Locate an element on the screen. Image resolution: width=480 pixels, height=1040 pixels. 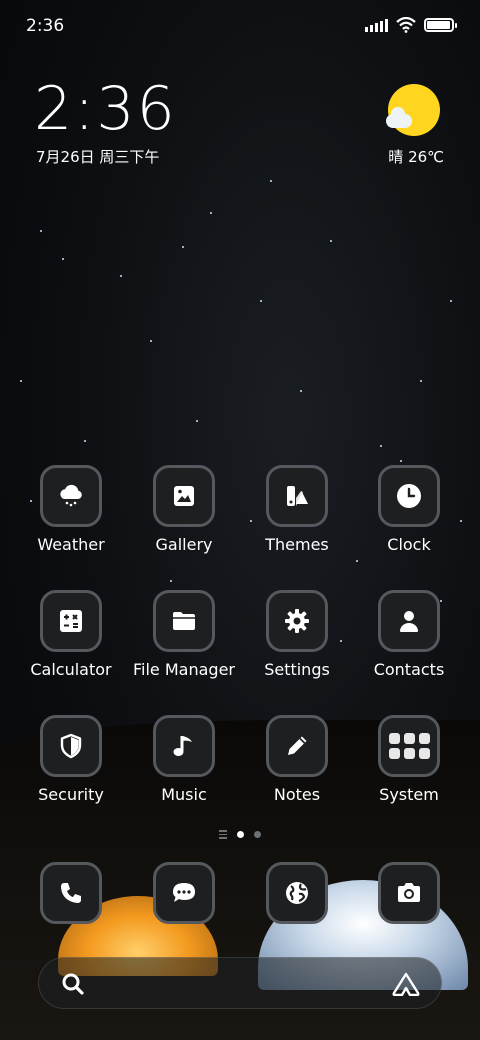
app-label: Calculator is located at coordinates (71, 669).